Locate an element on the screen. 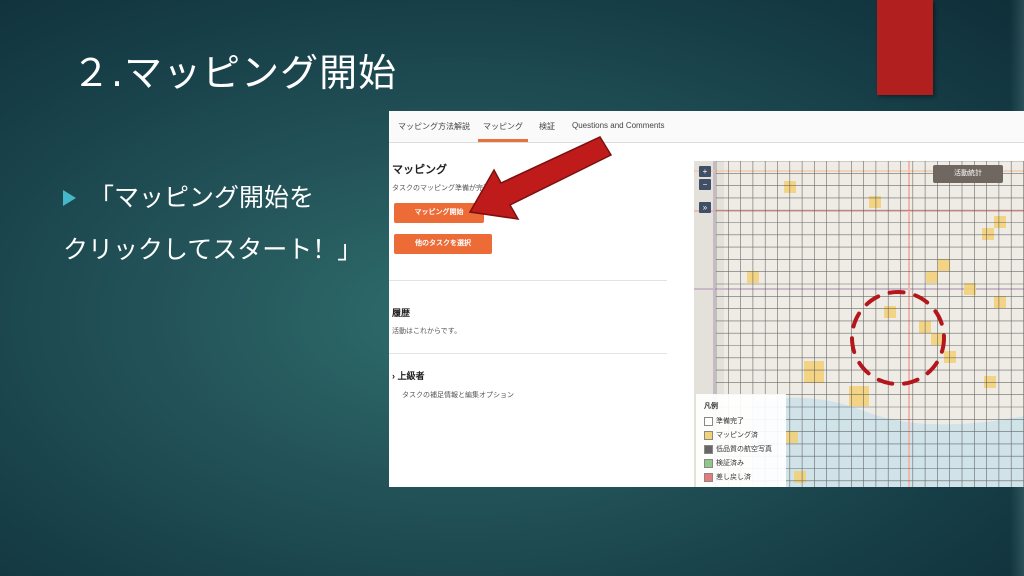 Image resolution: width=1024 pixels, height=576 pixels. legend-item: マッピング済 is located at coordinates (731, 435).